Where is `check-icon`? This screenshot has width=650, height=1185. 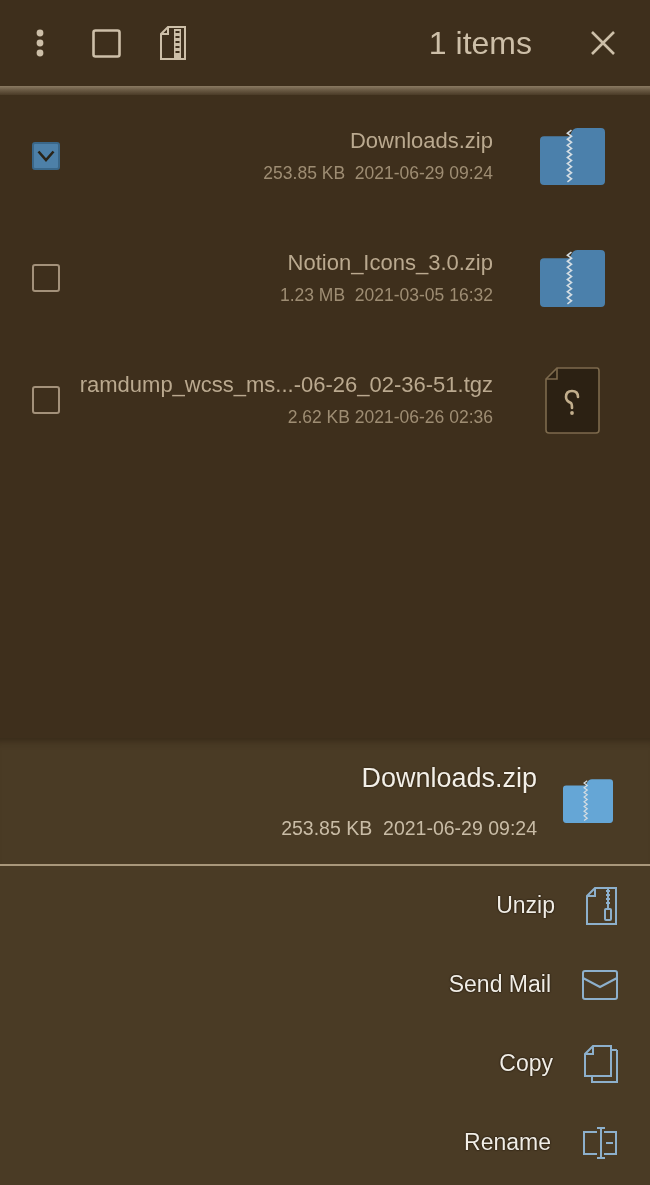 check-icon is located at coordinates (46, 156).